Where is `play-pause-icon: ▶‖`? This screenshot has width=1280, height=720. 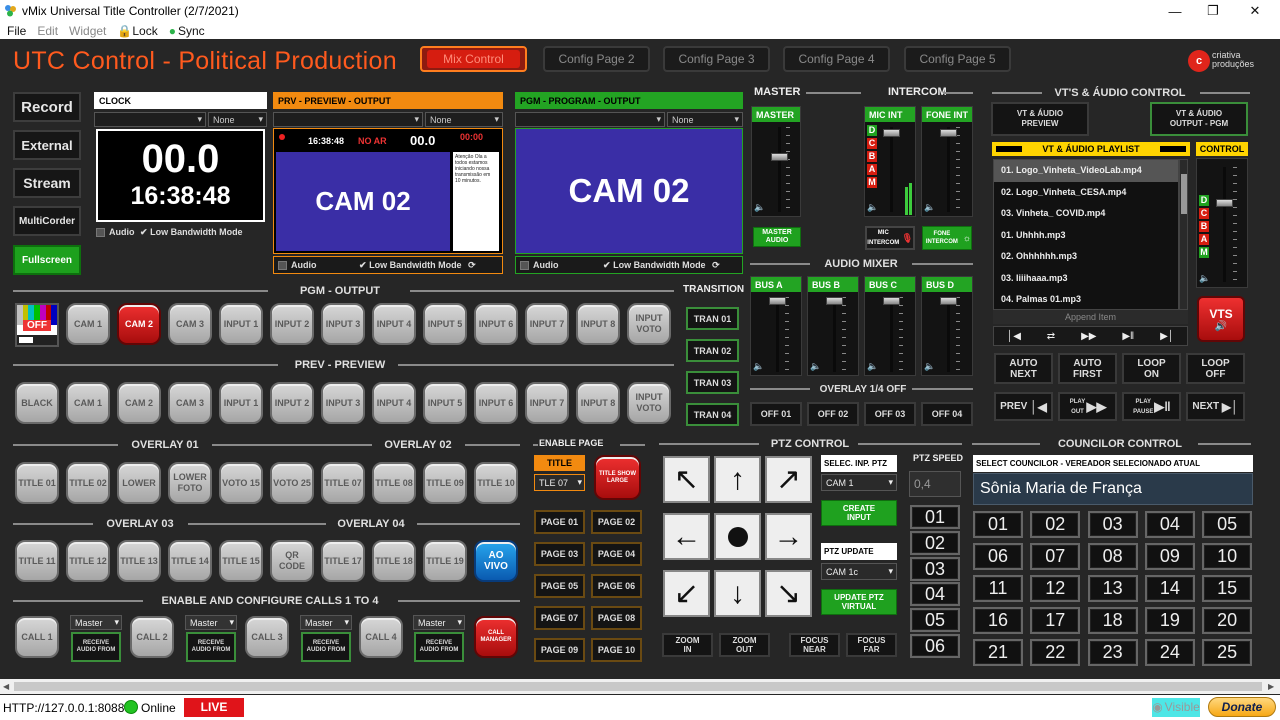 play-pause-icon: ▶‖ is located at coordinates (1128, 336).